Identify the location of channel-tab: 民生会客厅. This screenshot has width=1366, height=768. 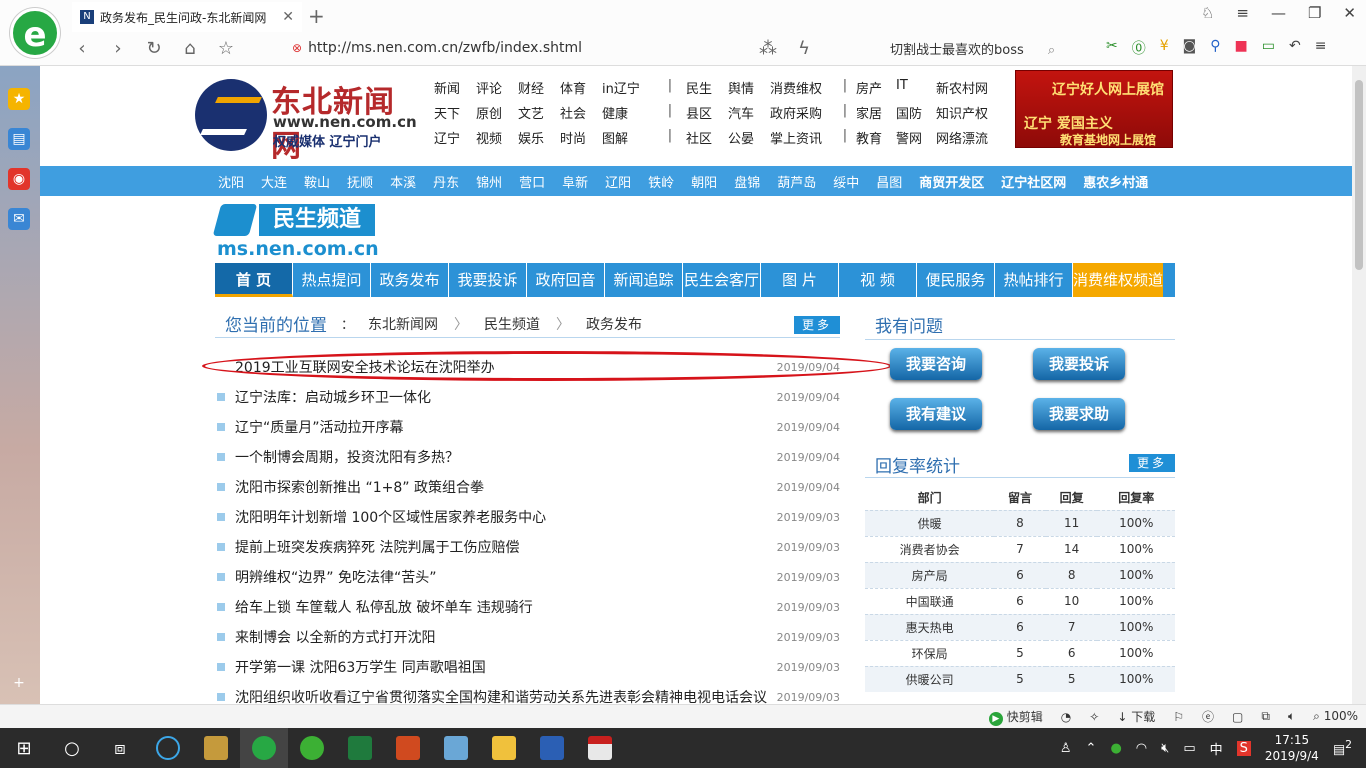
(722, 280).